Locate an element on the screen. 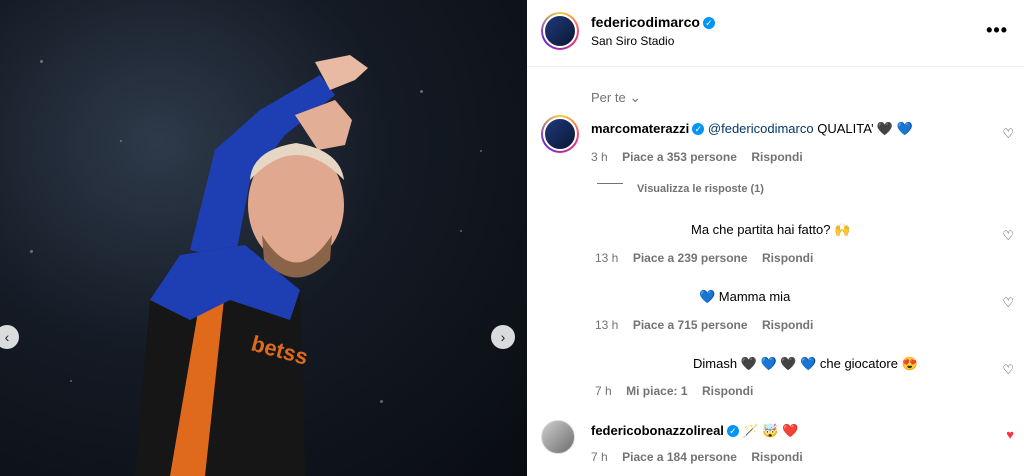  comment-likes: Piace a 715 persone is located at coordinates (690, 325).